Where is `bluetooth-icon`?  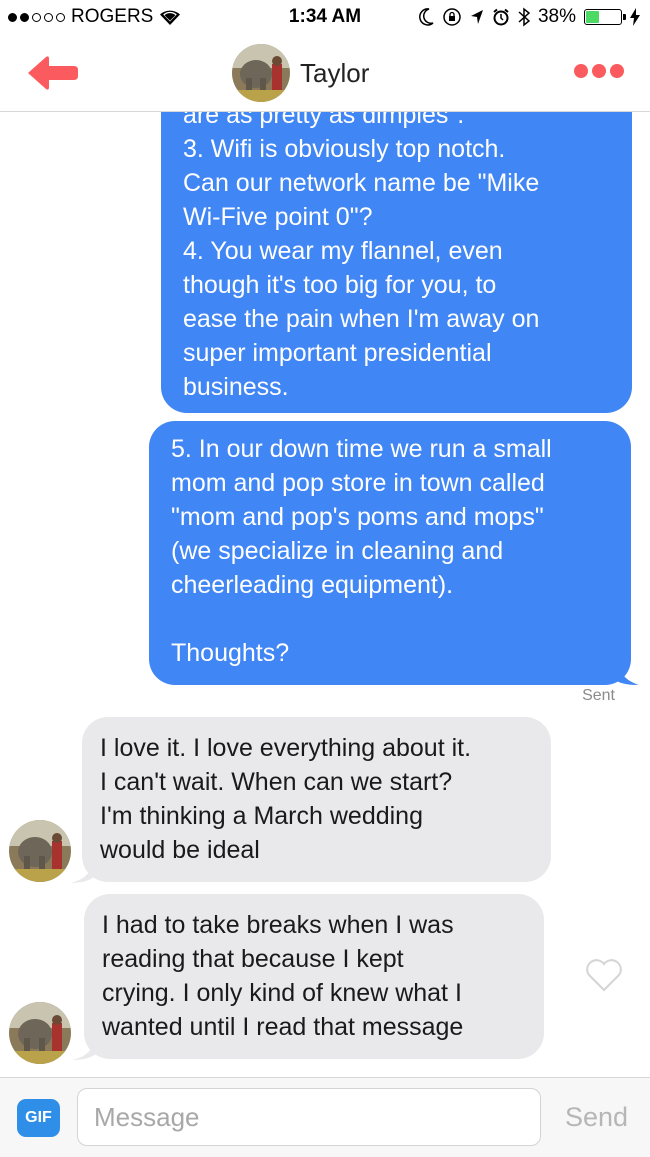 bluetooth-icon is located at coordinates (524, 17).